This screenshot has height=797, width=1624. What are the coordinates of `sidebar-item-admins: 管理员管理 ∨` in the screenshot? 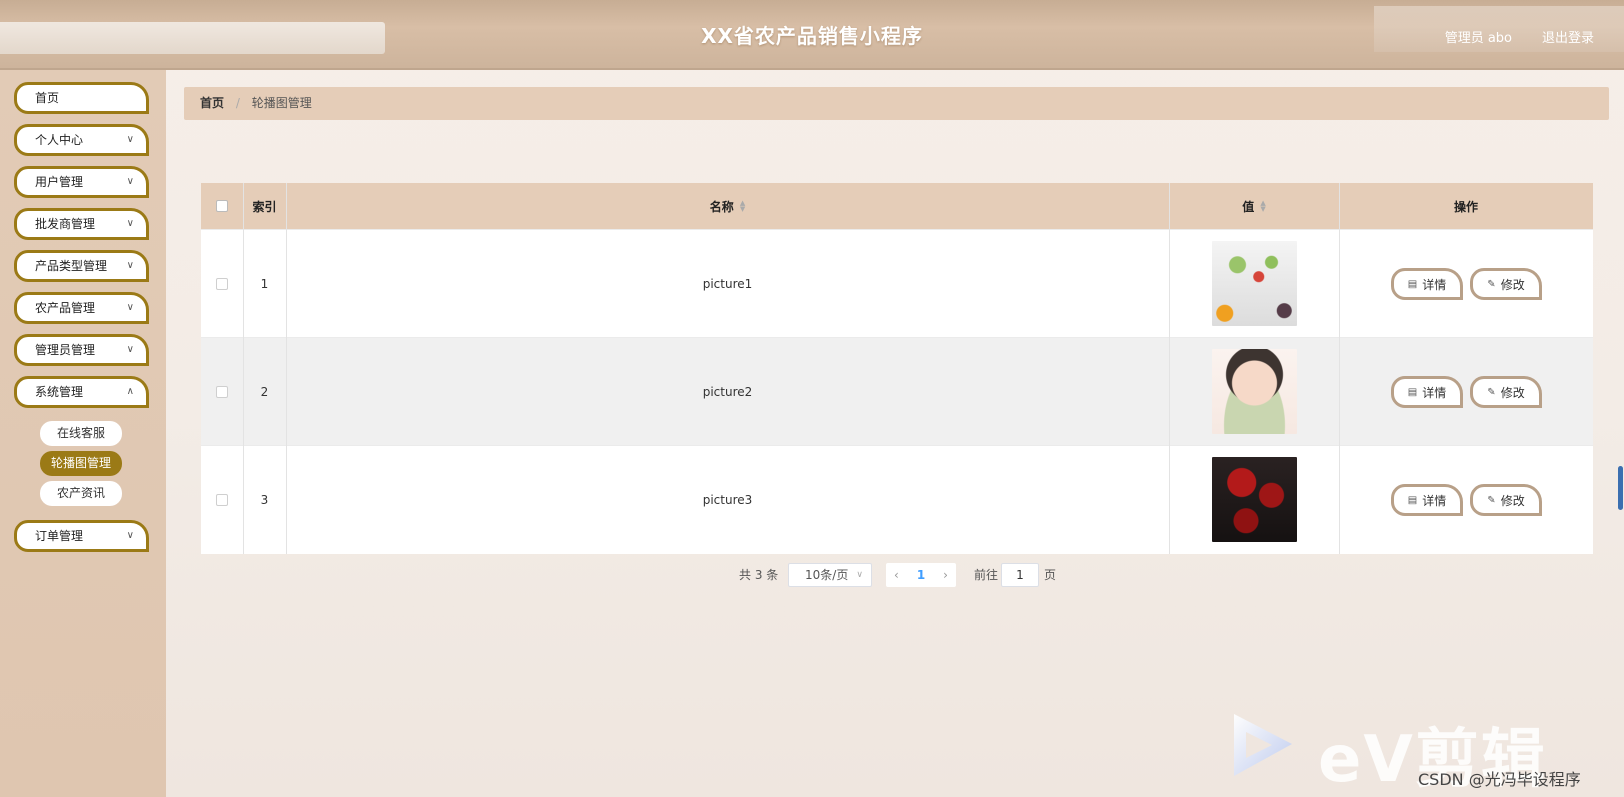 It's located at (81, 350).